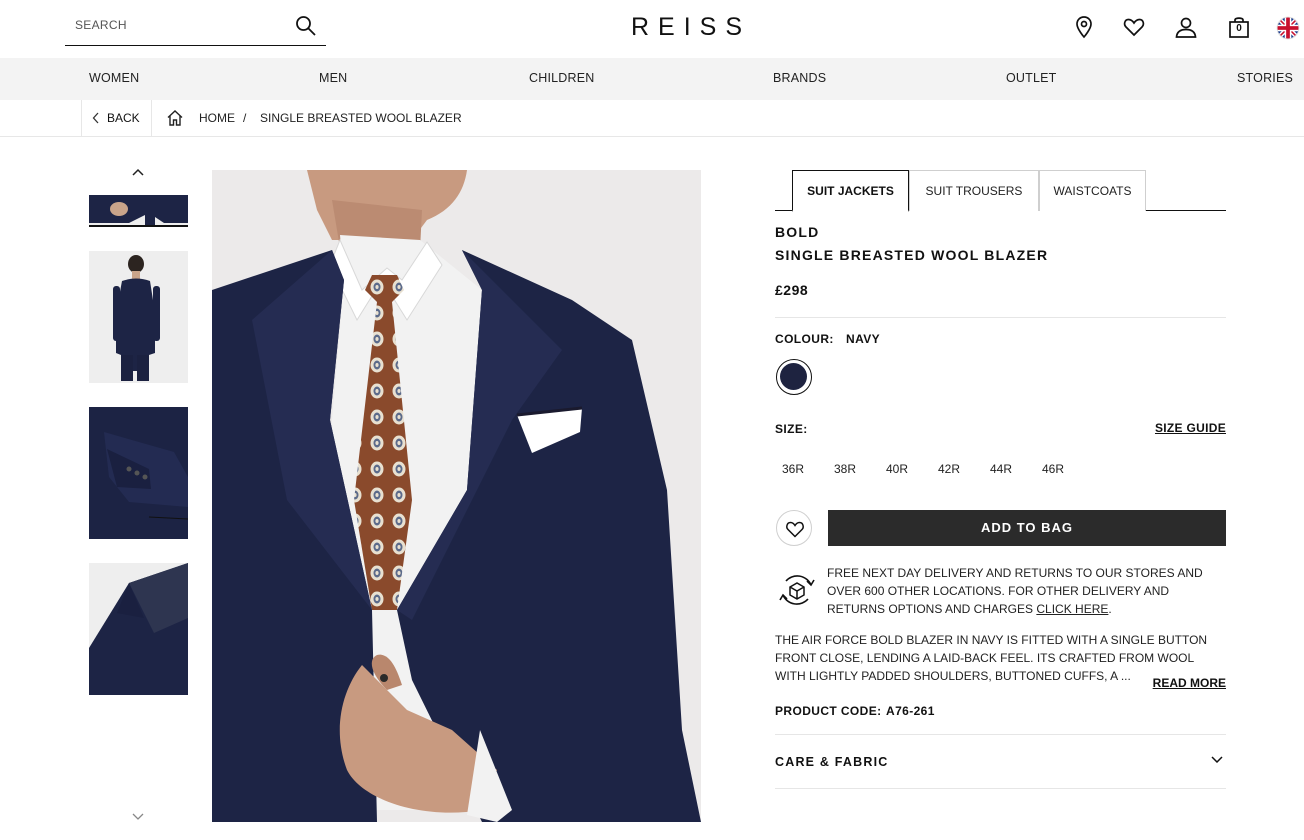 The image size is (1304, 840). What do you see at coordinates (974, 190) in the screenshot?
I see `tab-suit-trousers: SUIT TROUSERS` at bounding box center [974, 190].